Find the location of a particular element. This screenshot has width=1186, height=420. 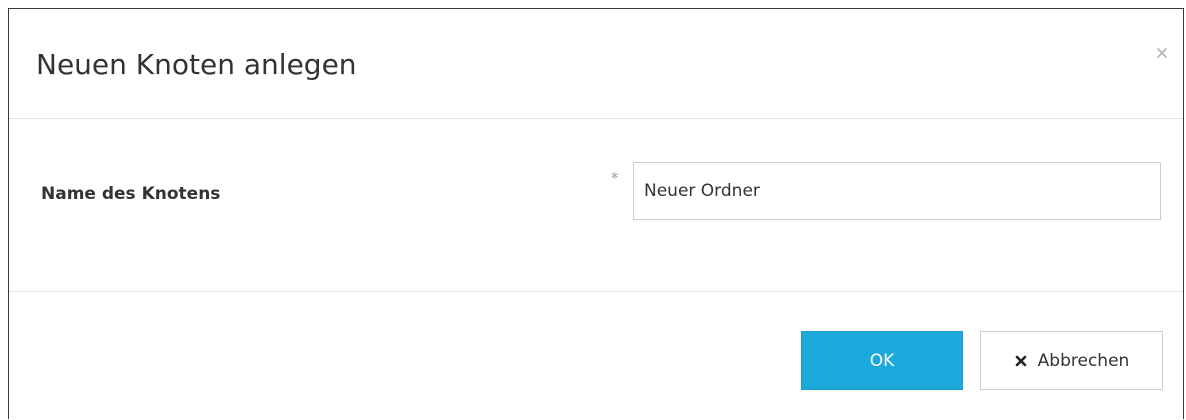

close-icon is located at coordinates (1162, 53).